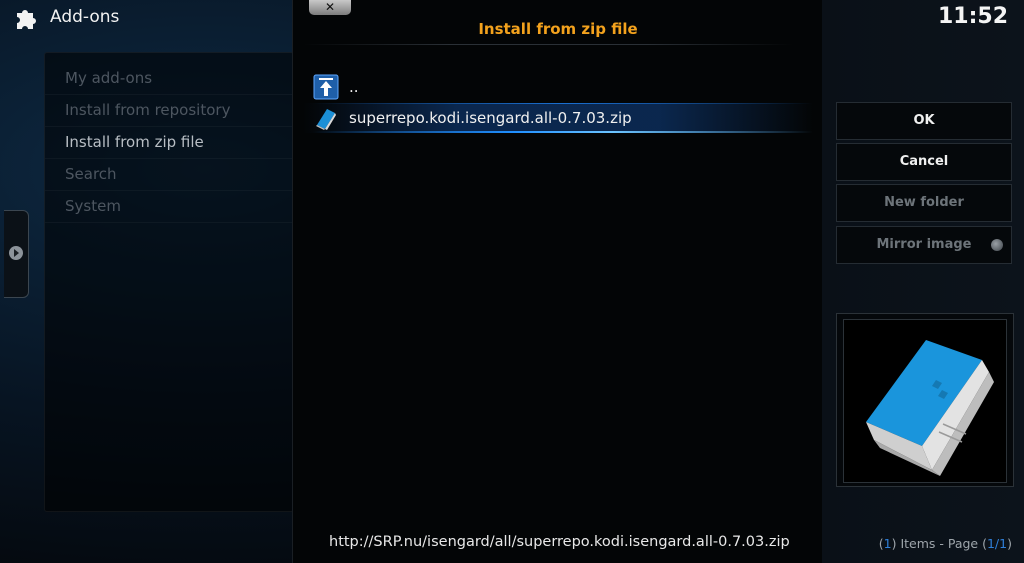 The width and height of the screenshot is (1024, 563). What do you see at coordinates (997, 543) in the screenshot?
I see `page-number: 1/1` at bounding box center [997, 543].